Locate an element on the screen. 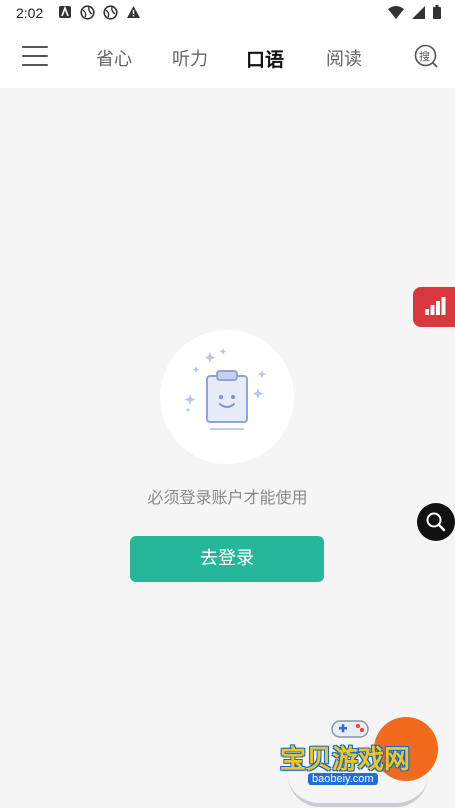 Image resolution: width=455 pixels, height=808 pixels. search-button: 搜 is located at coordinates (426, 56).